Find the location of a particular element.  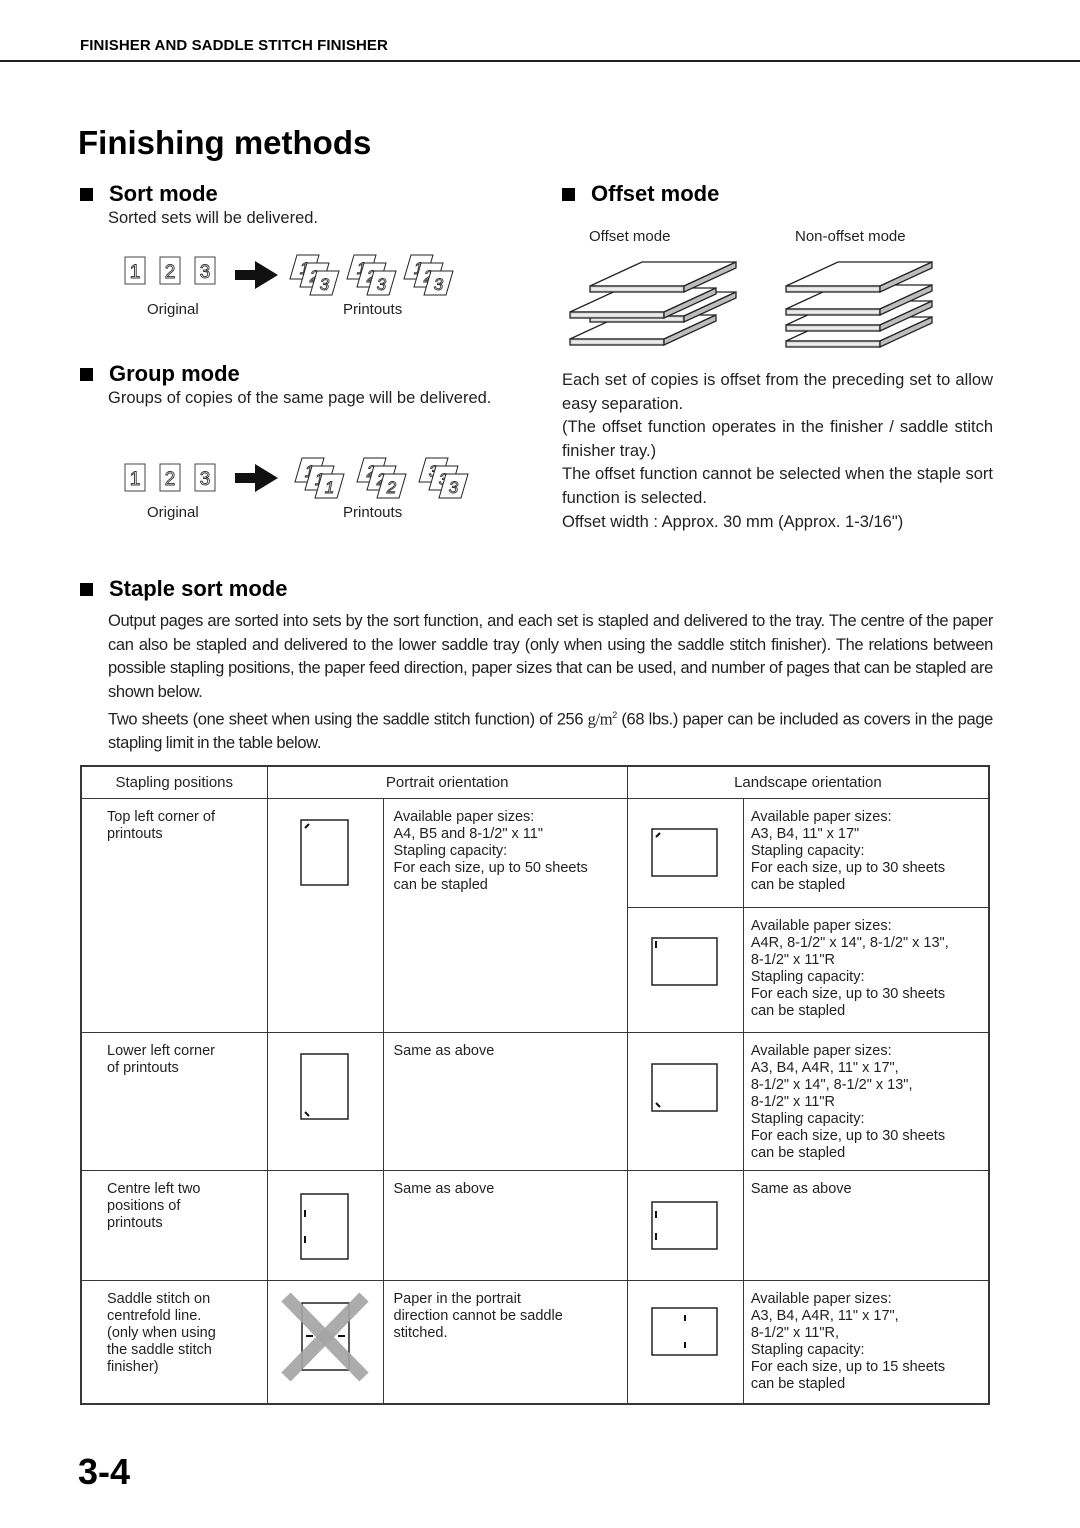

unit-text: g/m is located at coordinates (600, 719).